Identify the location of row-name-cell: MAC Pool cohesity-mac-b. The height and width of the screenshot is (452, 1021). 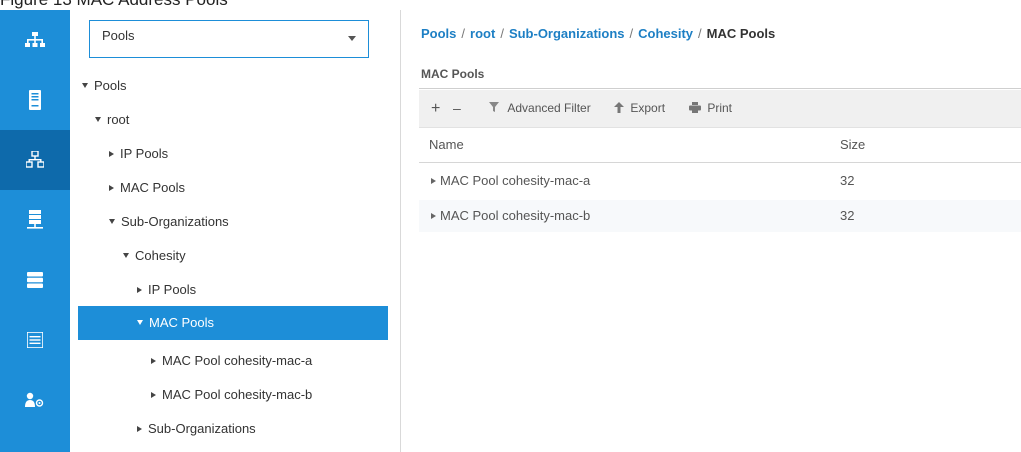
(510, 216).